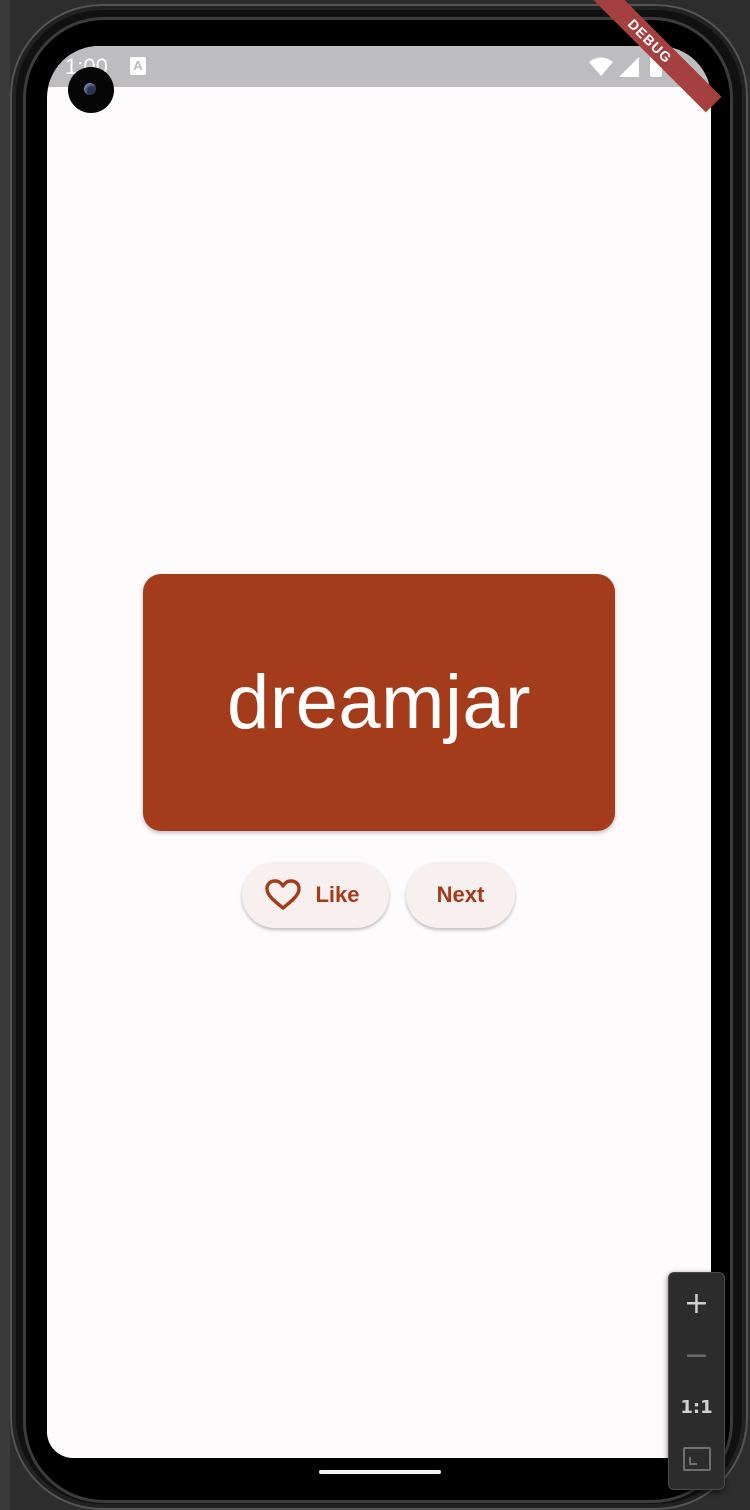 Image resolution: width=750 pixels, height=1510 pixels. I want to click on zoom-in-button: +, so click(696, 1303).